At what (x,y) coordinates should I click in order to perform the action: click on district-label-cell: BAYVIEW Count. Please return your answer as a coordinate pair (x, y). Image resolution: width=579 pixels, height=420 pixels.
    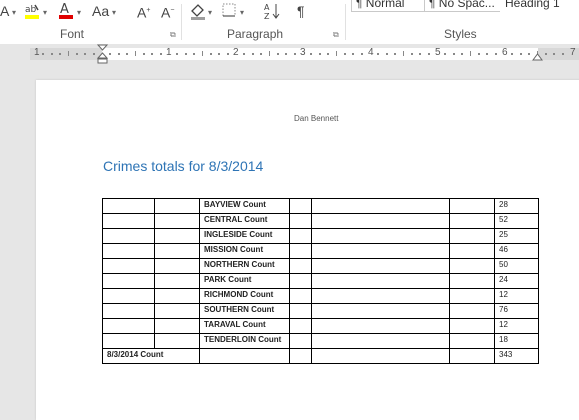
    Looking at the image, I should click on (244, 206).